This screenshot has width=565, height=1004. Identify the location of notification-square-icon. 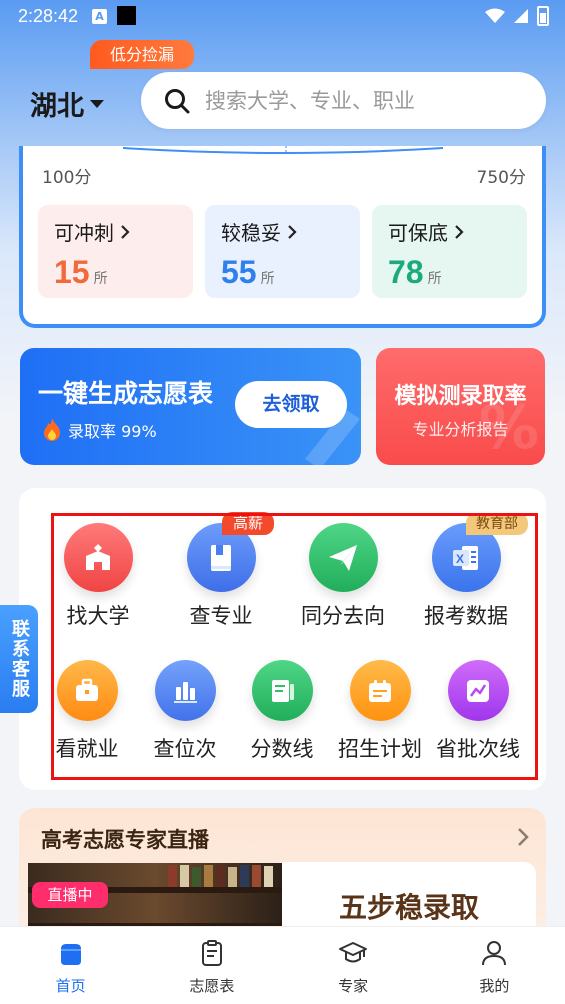
(126, 15).